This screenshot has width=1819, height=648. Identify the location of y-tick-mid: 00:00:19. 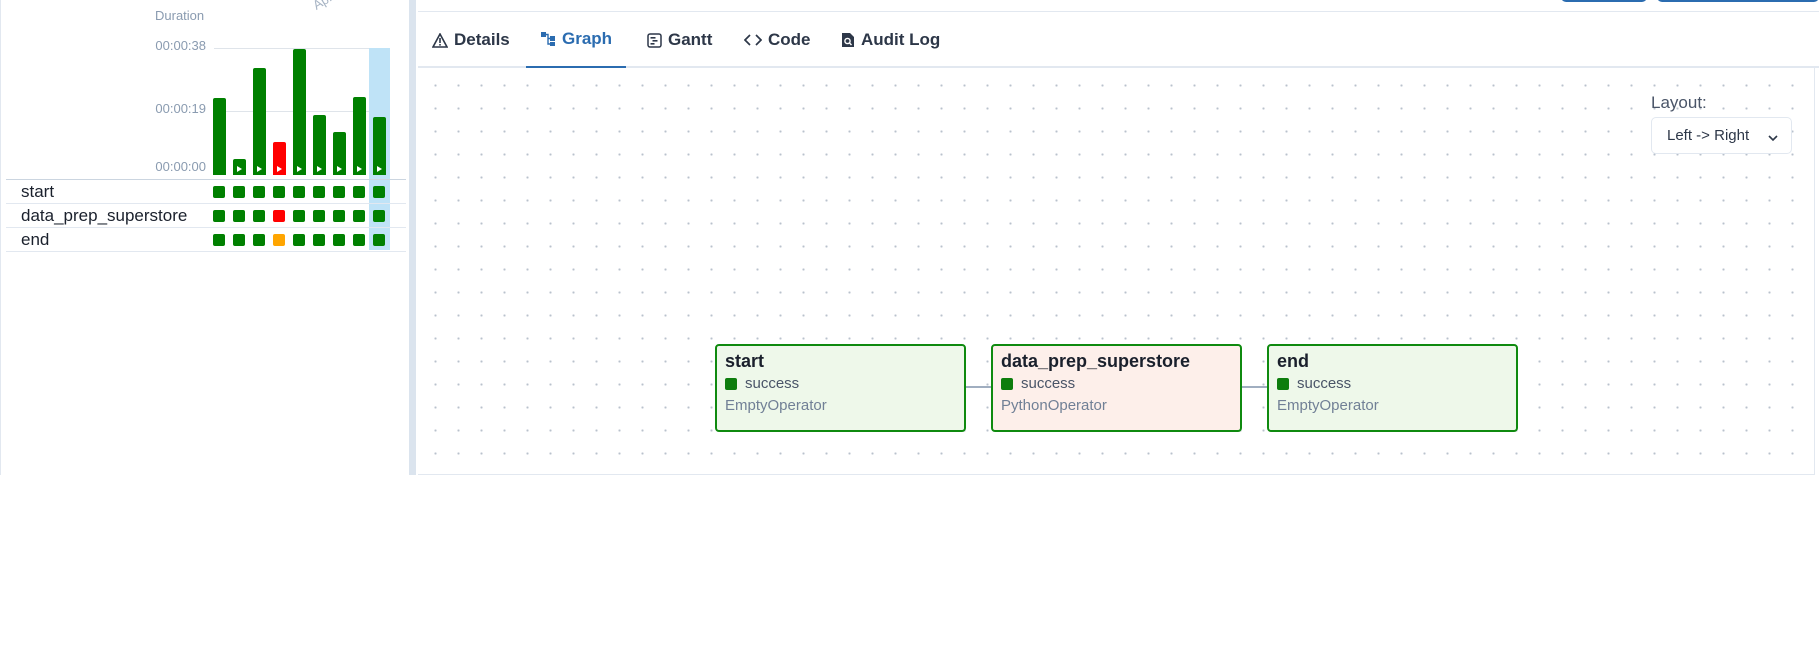
(180, 108).